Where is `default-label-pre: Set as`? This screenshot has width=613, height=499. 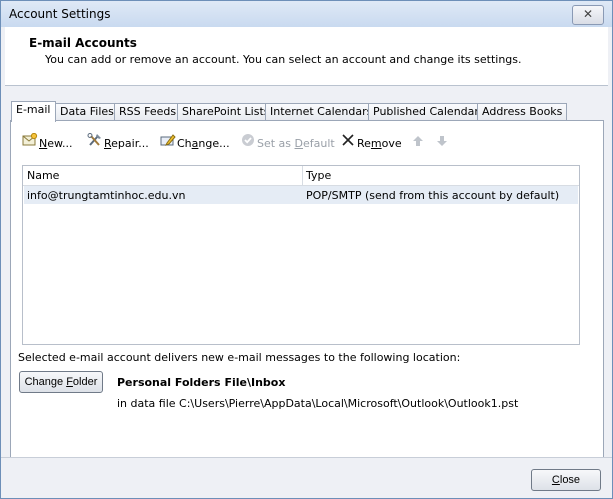
default-label-pre: Set as is located at coordinates (276, 143).